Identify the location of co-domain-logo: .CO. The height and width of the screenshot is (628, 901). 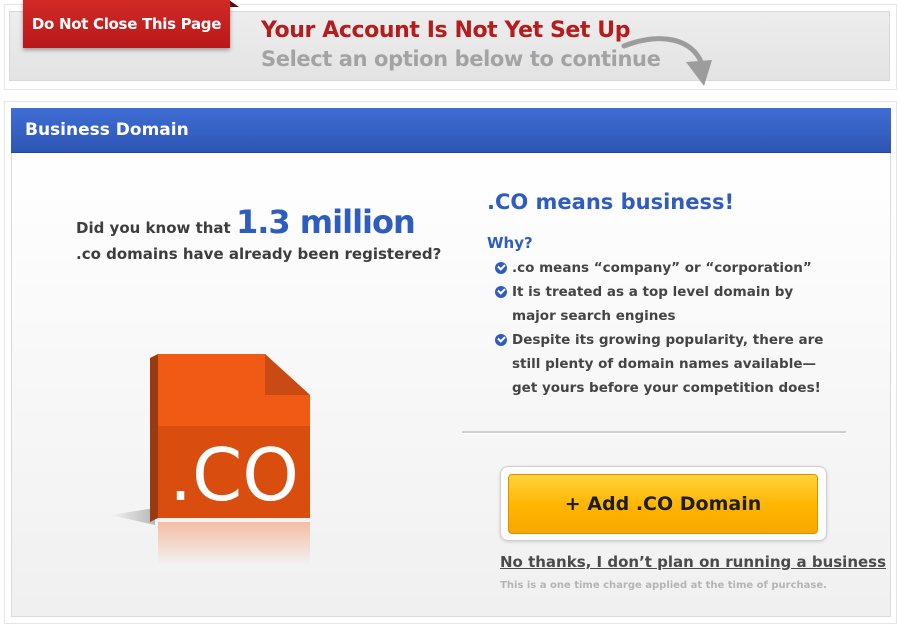
(210, 459).